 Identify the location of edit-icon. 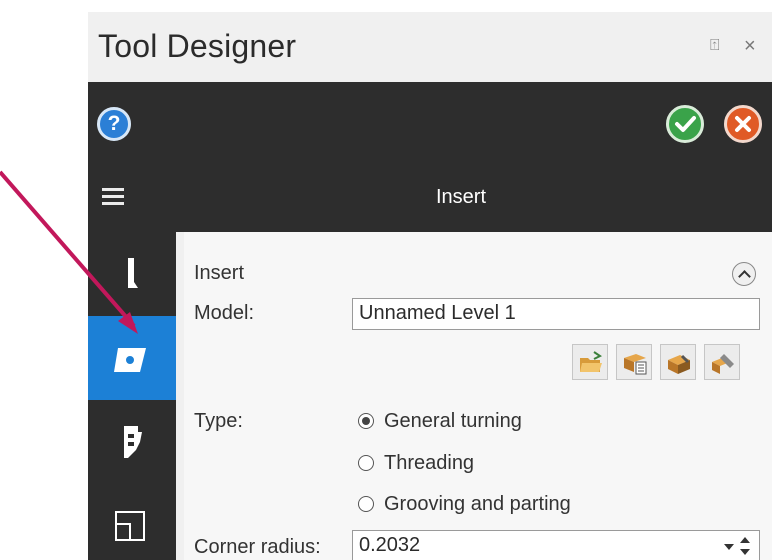
(723, 364).